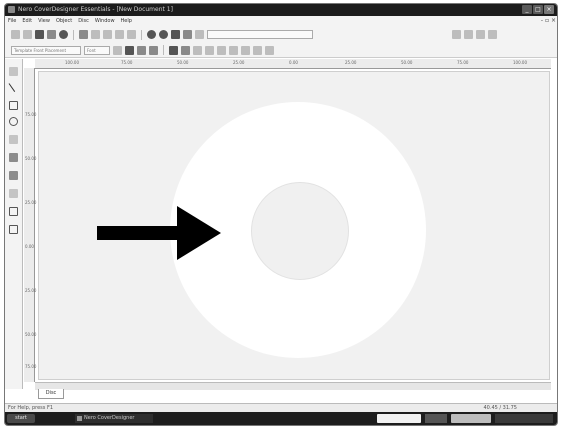 The image size is (562, 429). I want to click on taskbar-tray-panel, so click(471, 418).